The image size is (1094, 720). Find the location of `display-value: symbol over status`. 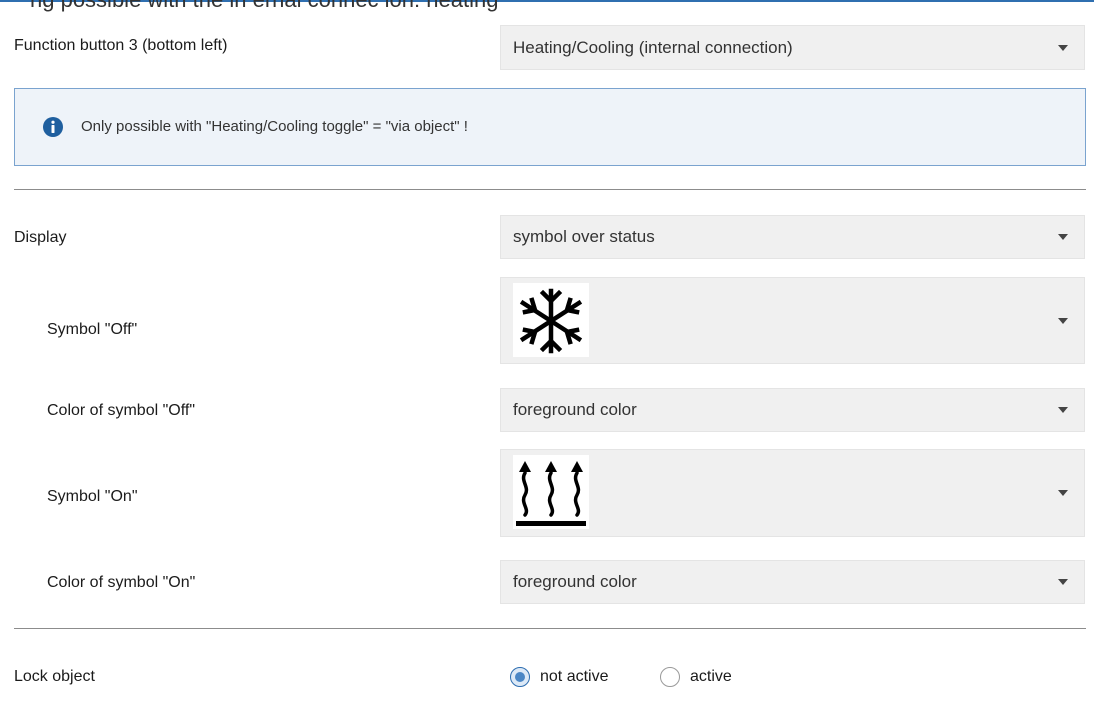

display-value: symbol over status is located at coordinates (584, 236).